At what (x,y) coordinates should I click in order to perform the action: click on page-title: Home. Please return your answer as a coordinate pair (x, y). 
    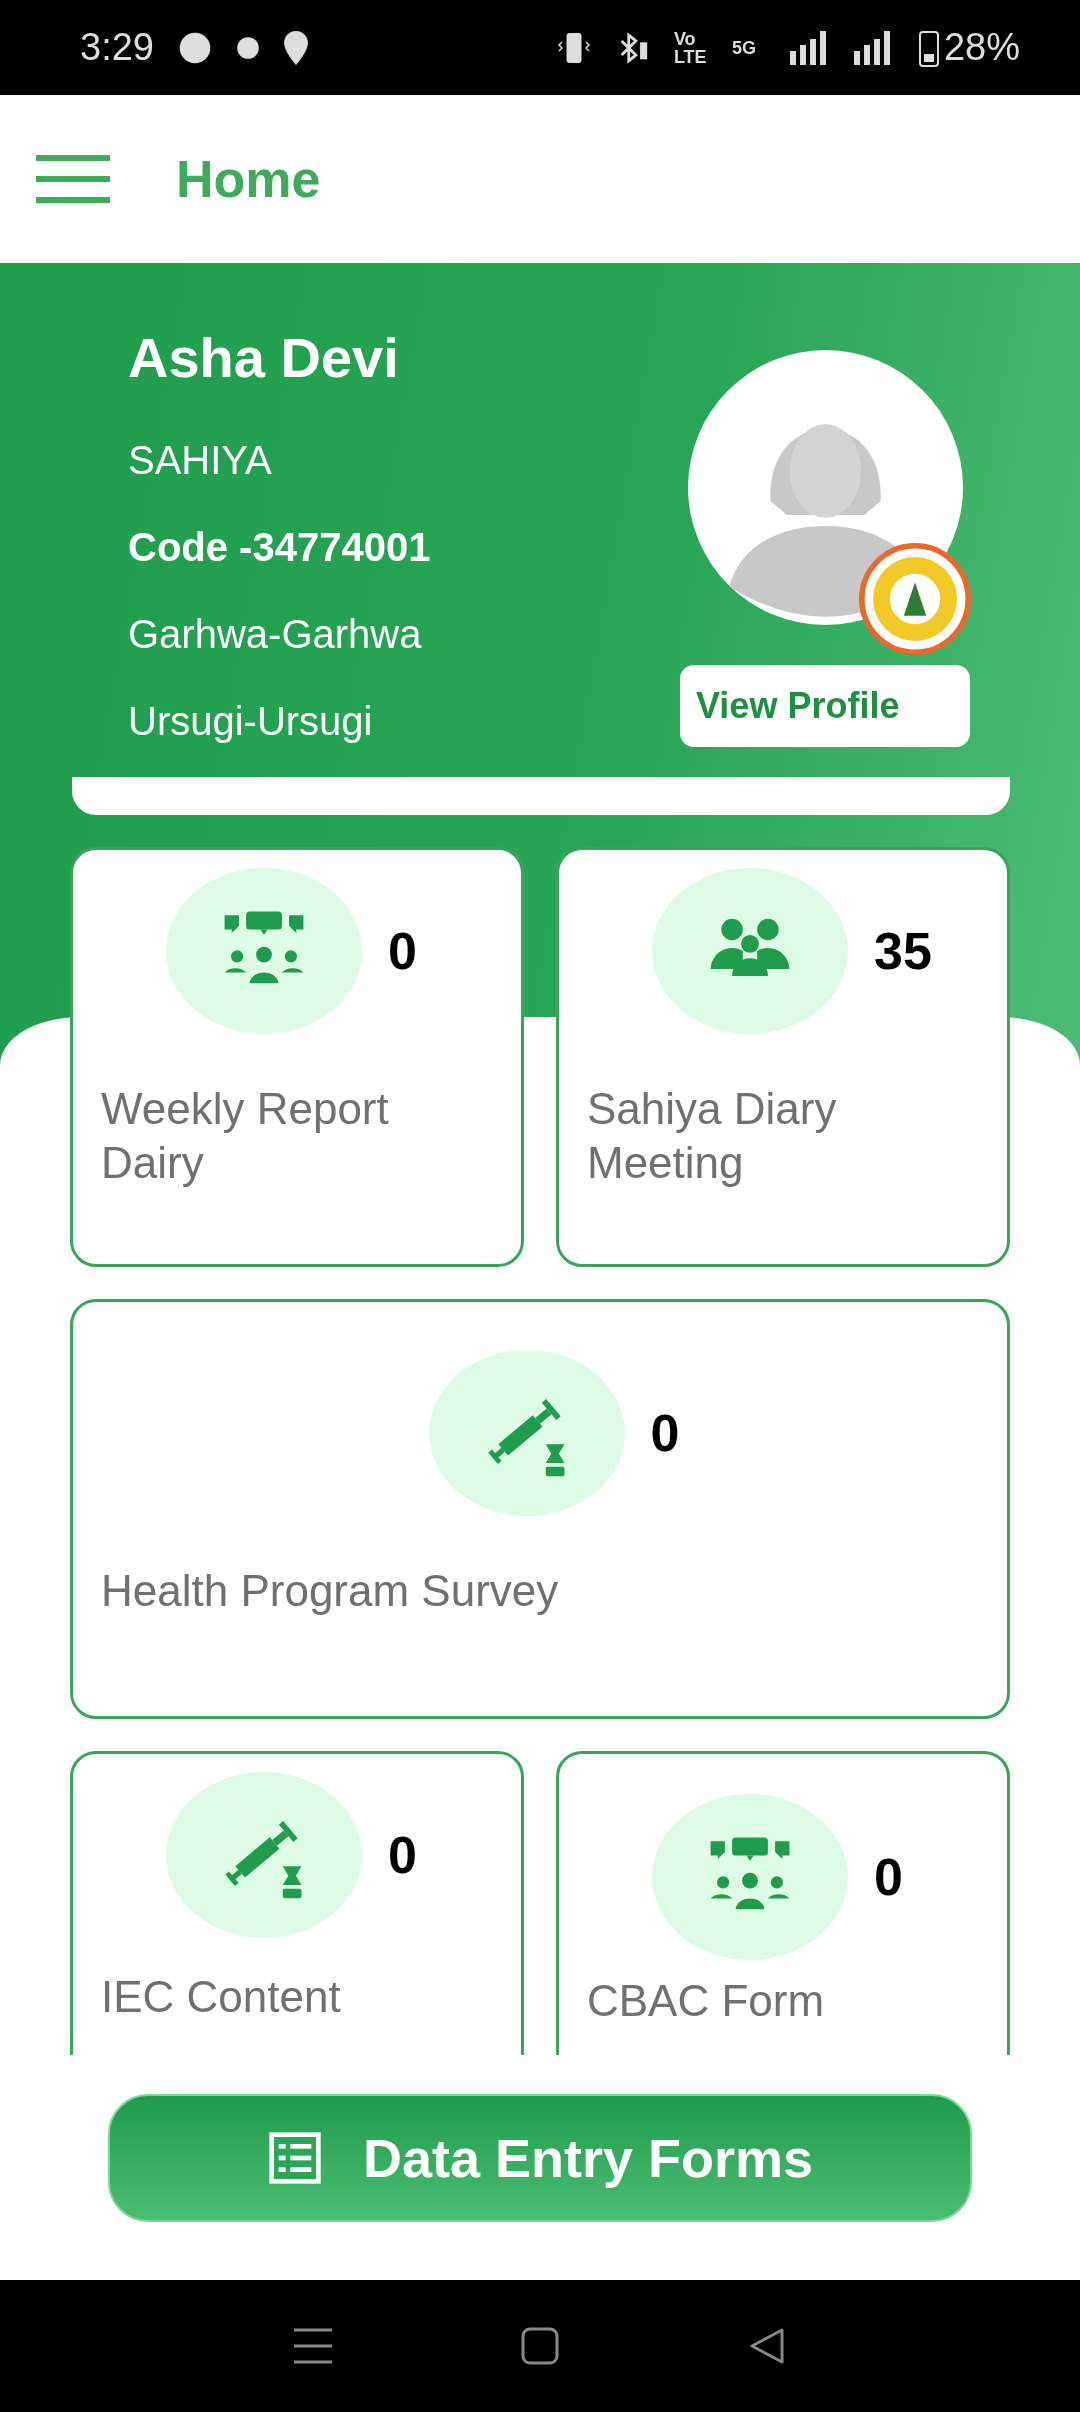
    Looking at the image, I should click on (248, 179).